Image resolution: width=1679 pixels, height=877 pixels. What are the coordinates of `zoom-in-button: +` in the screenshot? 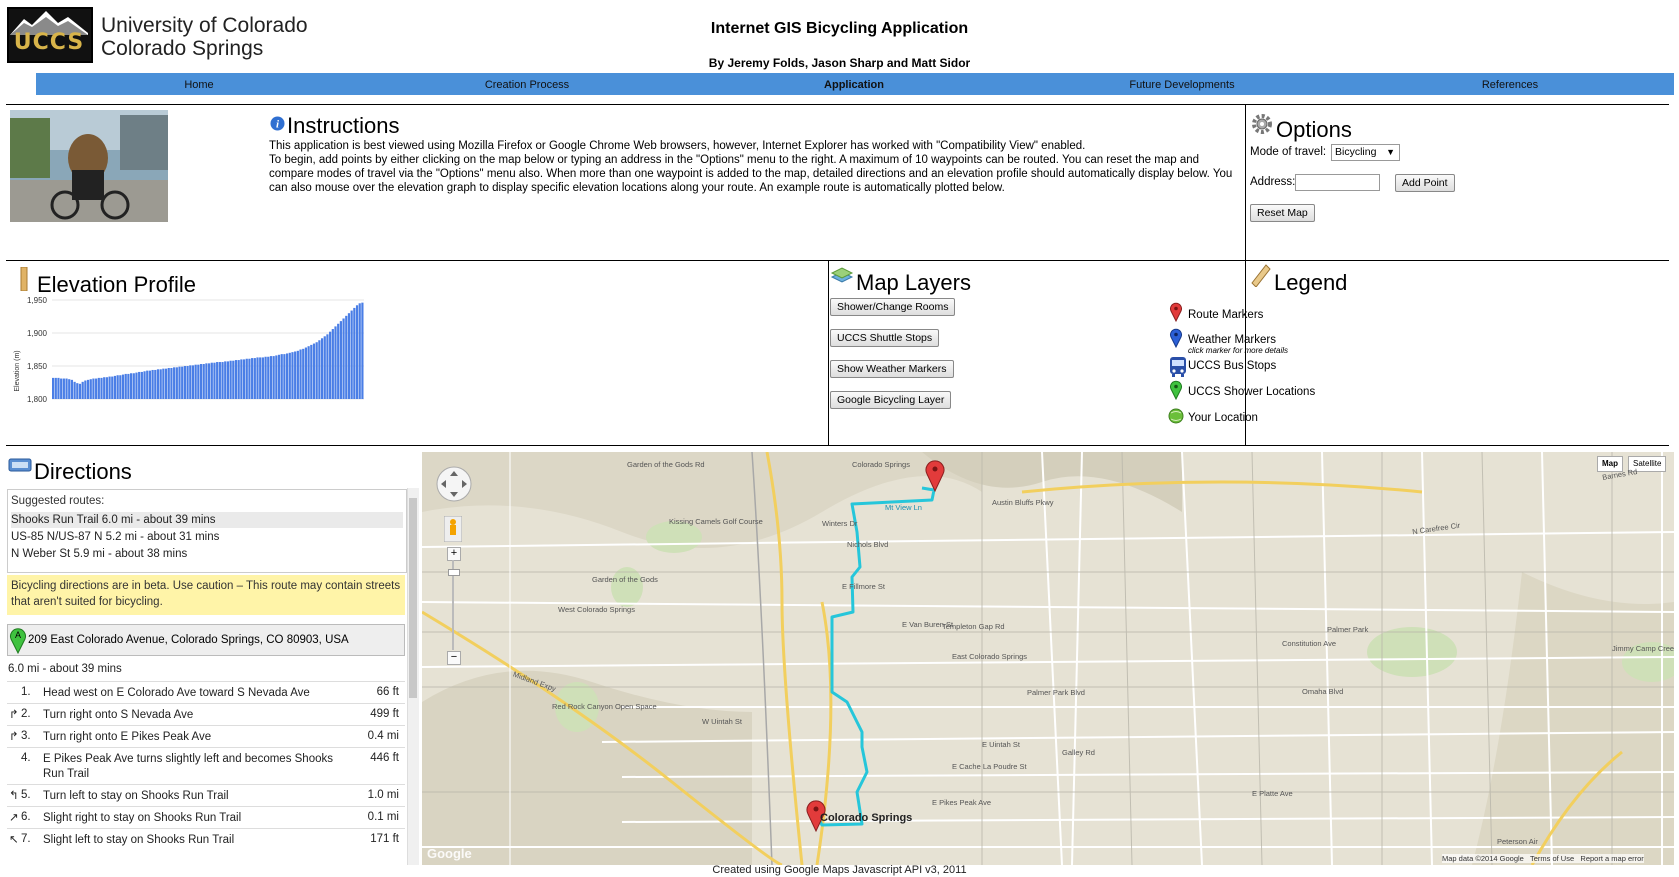 It's located at (454, 554).